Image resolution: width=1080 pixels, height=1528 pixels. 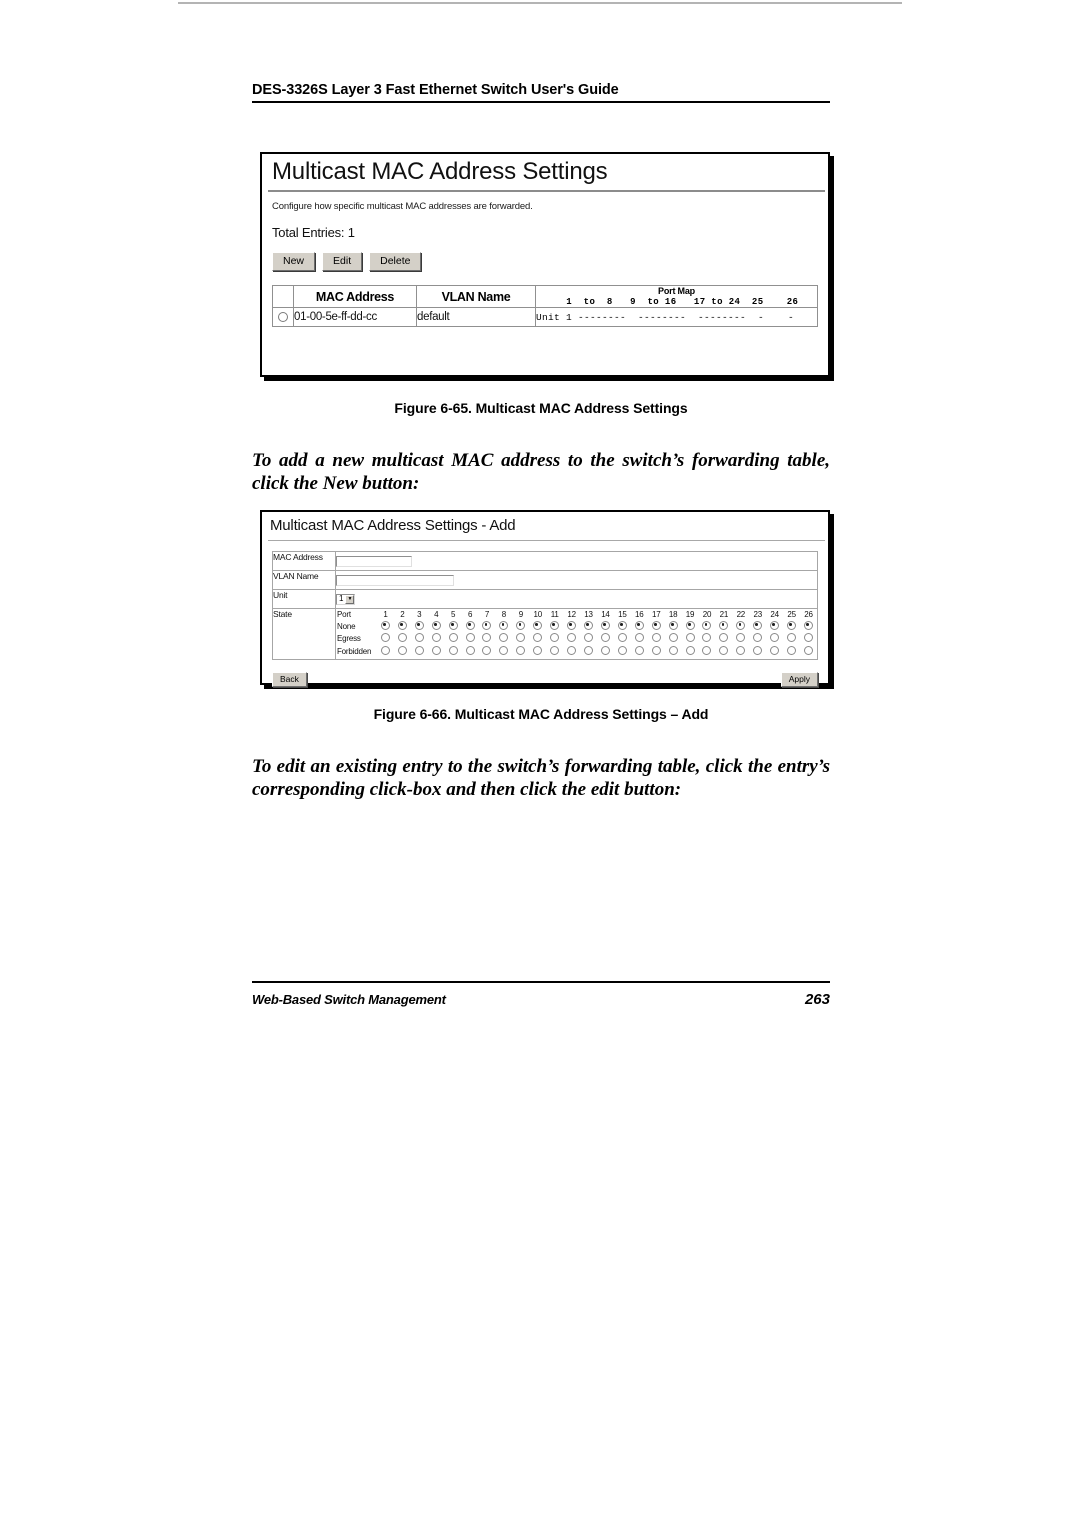 I want to click on chevron-down-icon: ▼, so click(x=350, y=599).